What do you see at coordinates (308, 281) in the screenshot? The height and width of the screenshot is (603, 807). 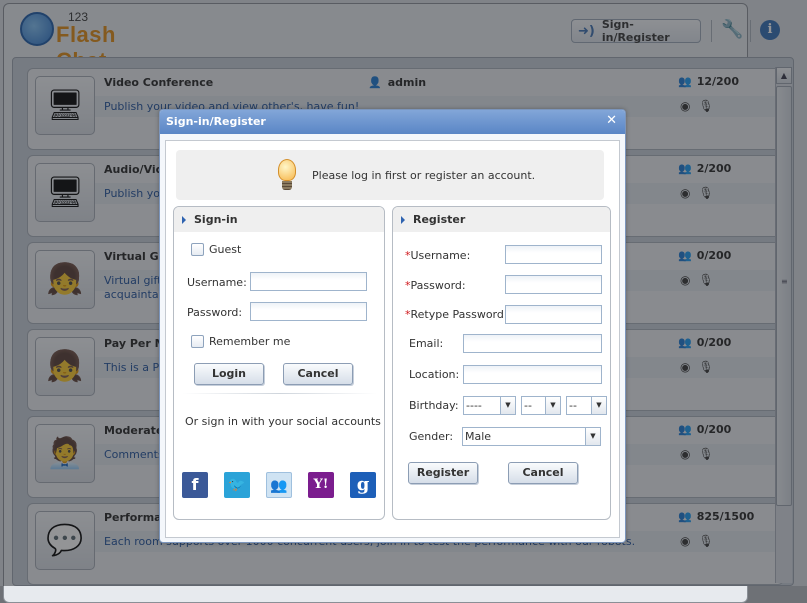 I see `signin-username-input` at bounding box center [308, 281].